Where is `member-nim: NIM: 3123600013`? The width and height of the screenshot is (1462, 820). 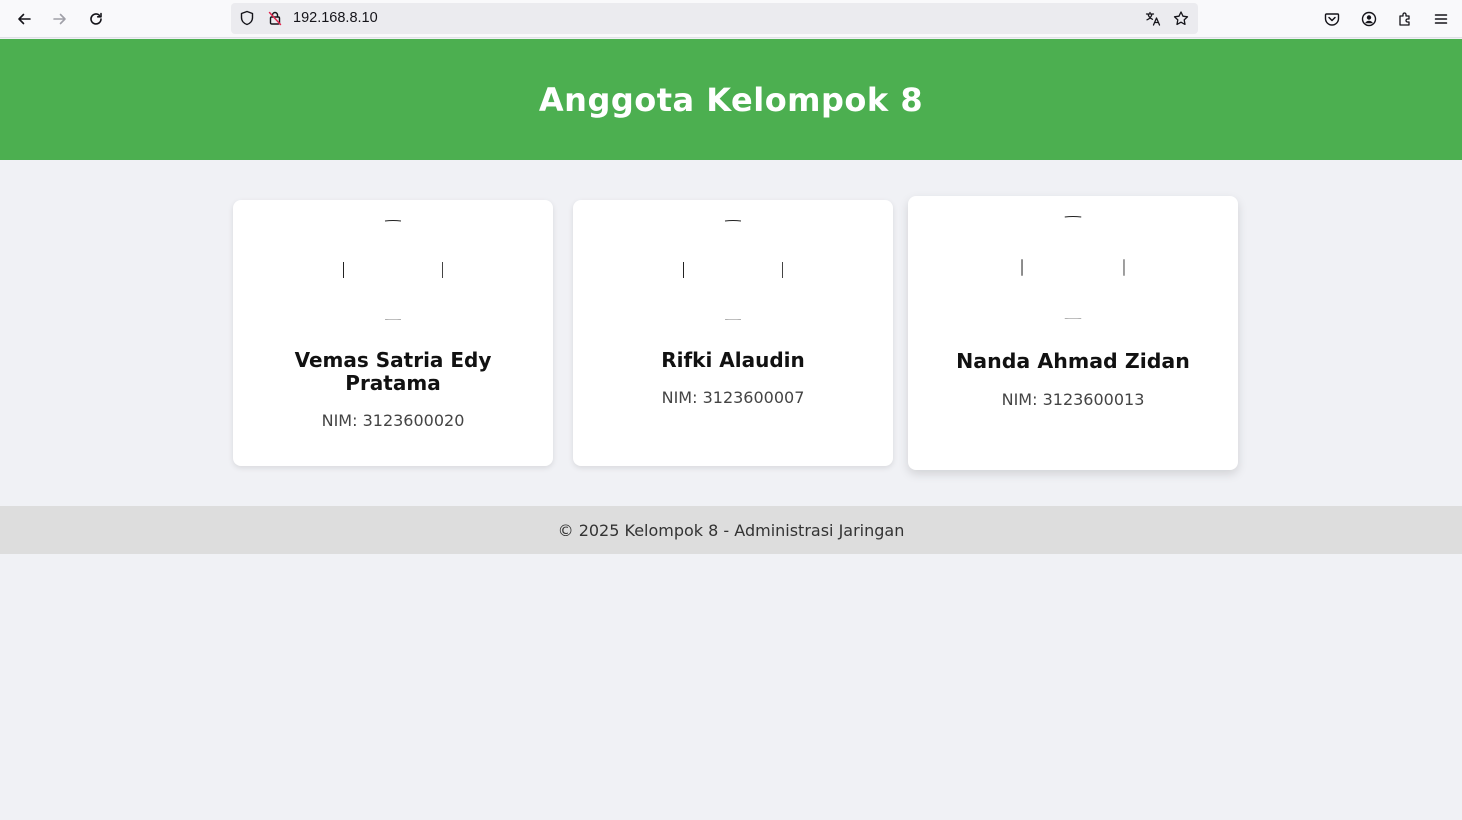 member-nim: NIM: 3123600013 is located at coordinates (1073, 399).